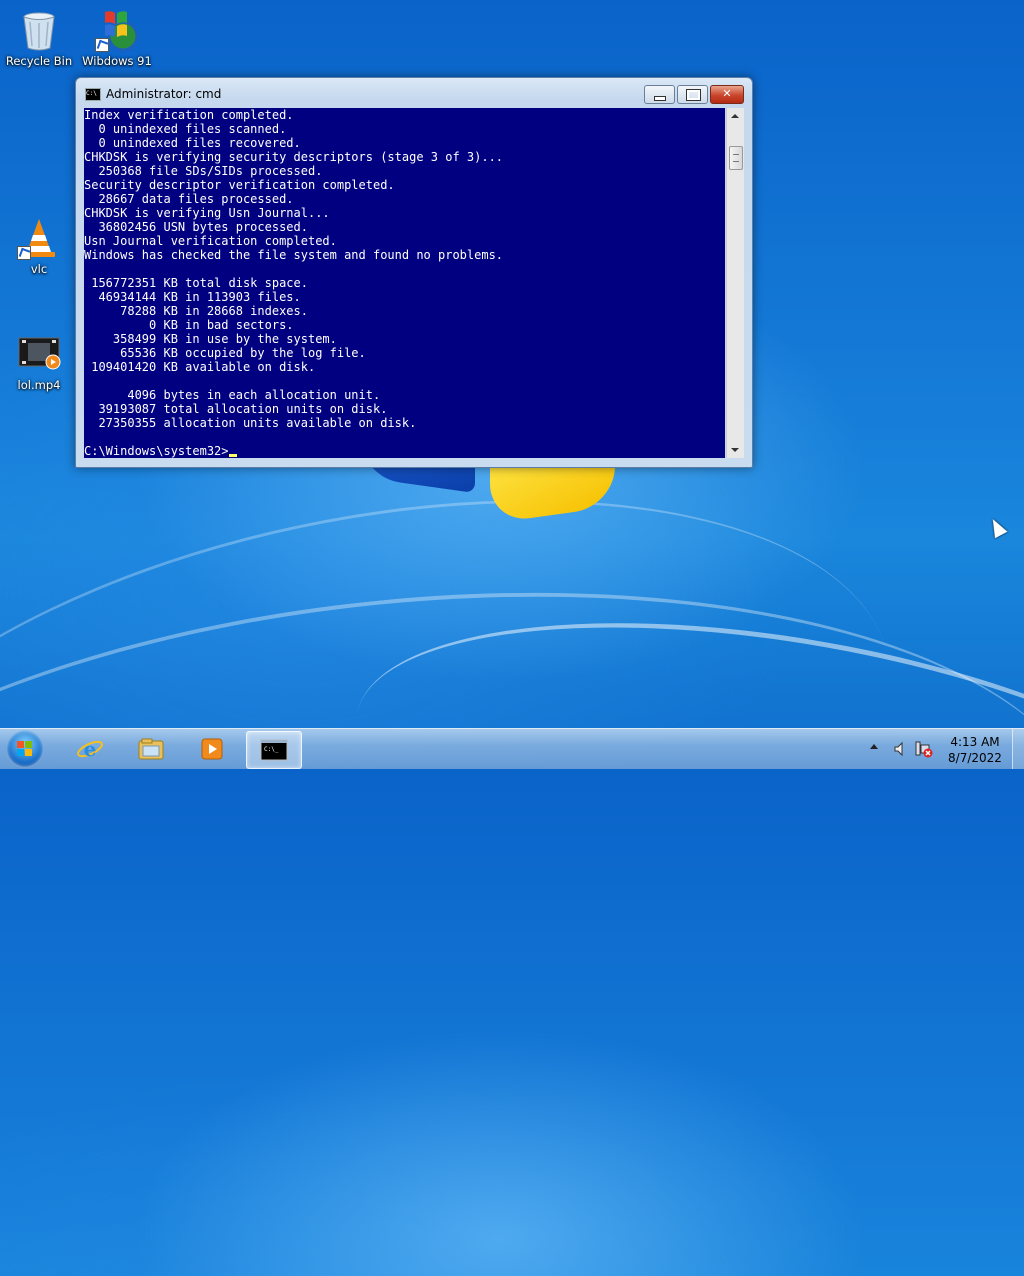 Image resolution: width=1024 pixels, height=1276 pixels. I want to click on console-line: 28667 data files processed., so click(189, 199).